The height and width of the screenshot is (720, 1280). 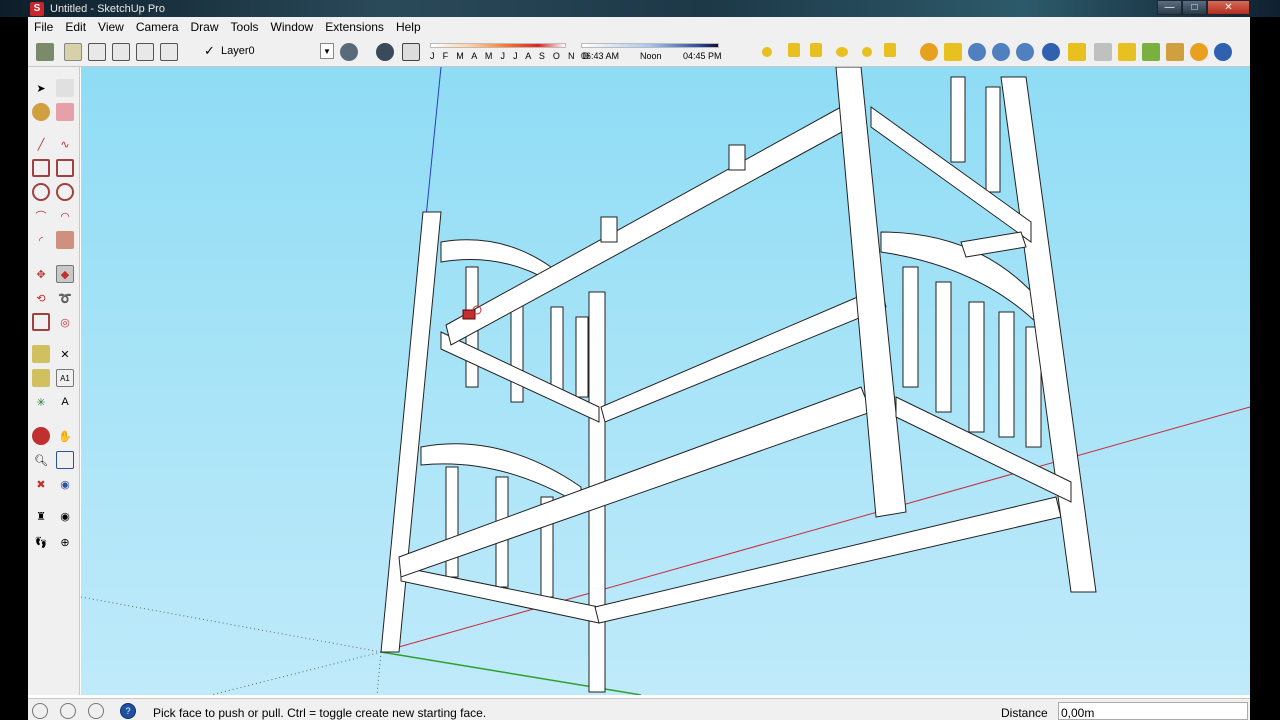 What do you see at coordinates (65, 484) in the screenshot?
I see `previous-view-icon: ◉` at bounding box center [65, 484].